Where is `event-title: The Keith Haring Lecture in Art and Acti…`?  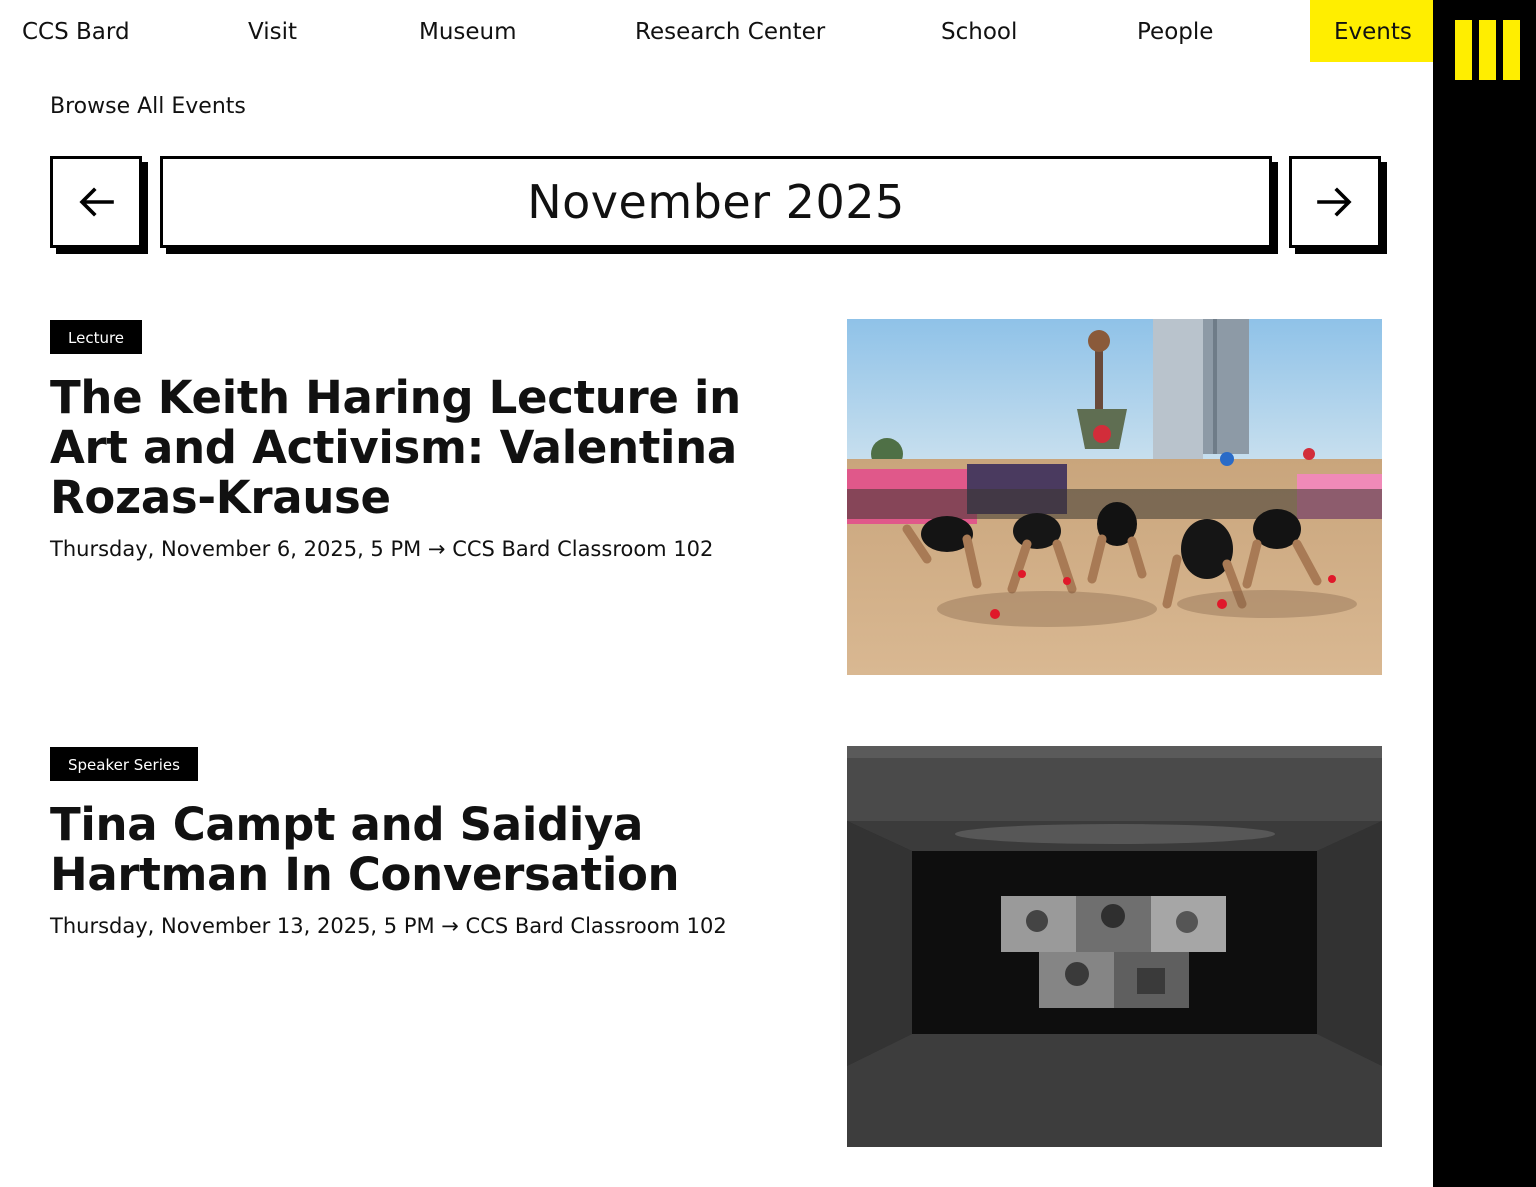
event-title: The Keith Haring Lecture in Art and Acti… is located at coordinates (435, 448).